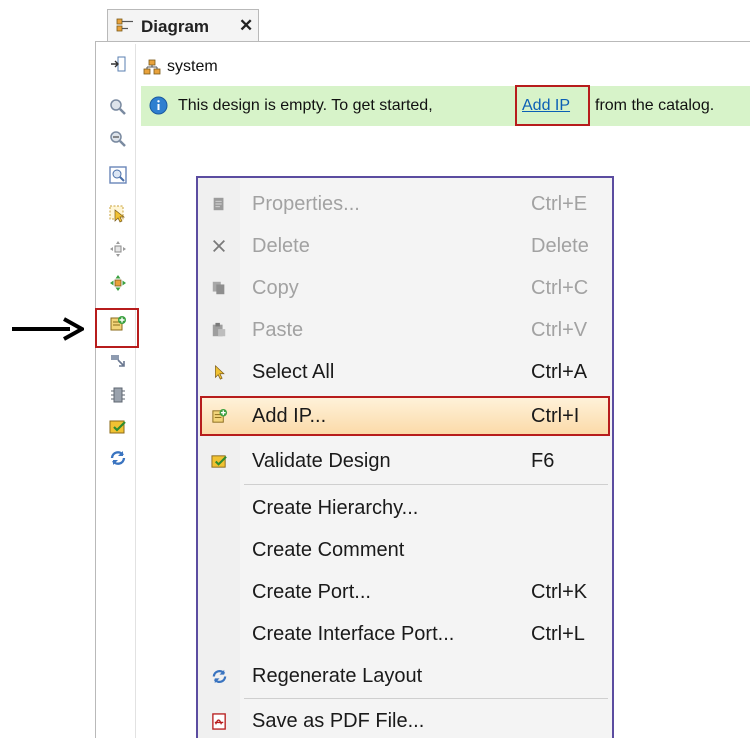  What do you see at coordinates (219, 204) in the screenshot?
I see `properties-icon` at bounding box center [219, 204].